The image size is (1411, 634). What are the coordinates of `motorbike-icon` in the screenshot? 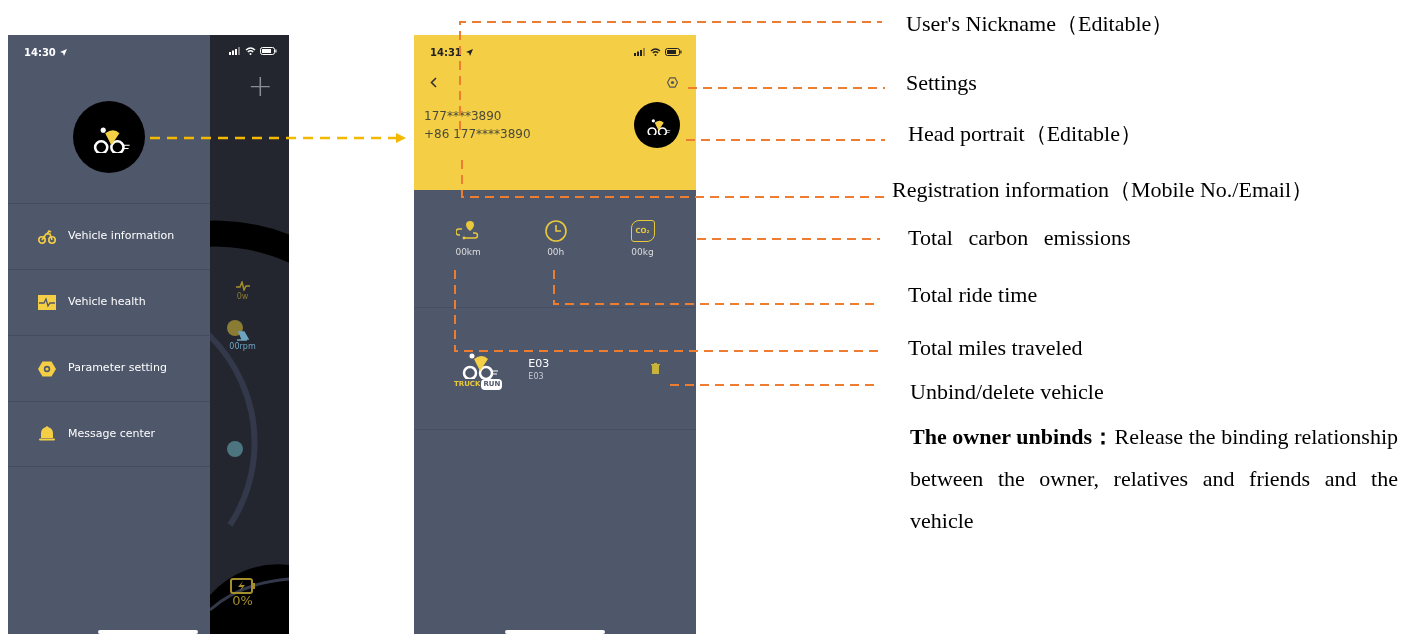 It's located at (47, 236).